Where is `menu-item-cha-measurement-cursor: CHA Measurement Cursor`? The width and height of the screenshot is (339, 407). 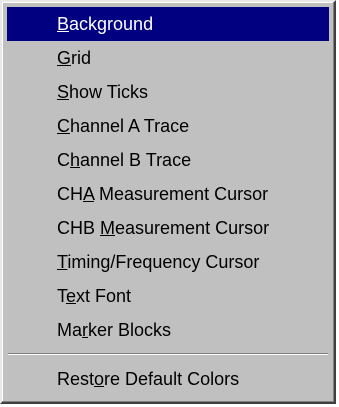
menu-item-cha-measurement-cursor: CHA Measurement Cursor is located at coordinates (168, 194).